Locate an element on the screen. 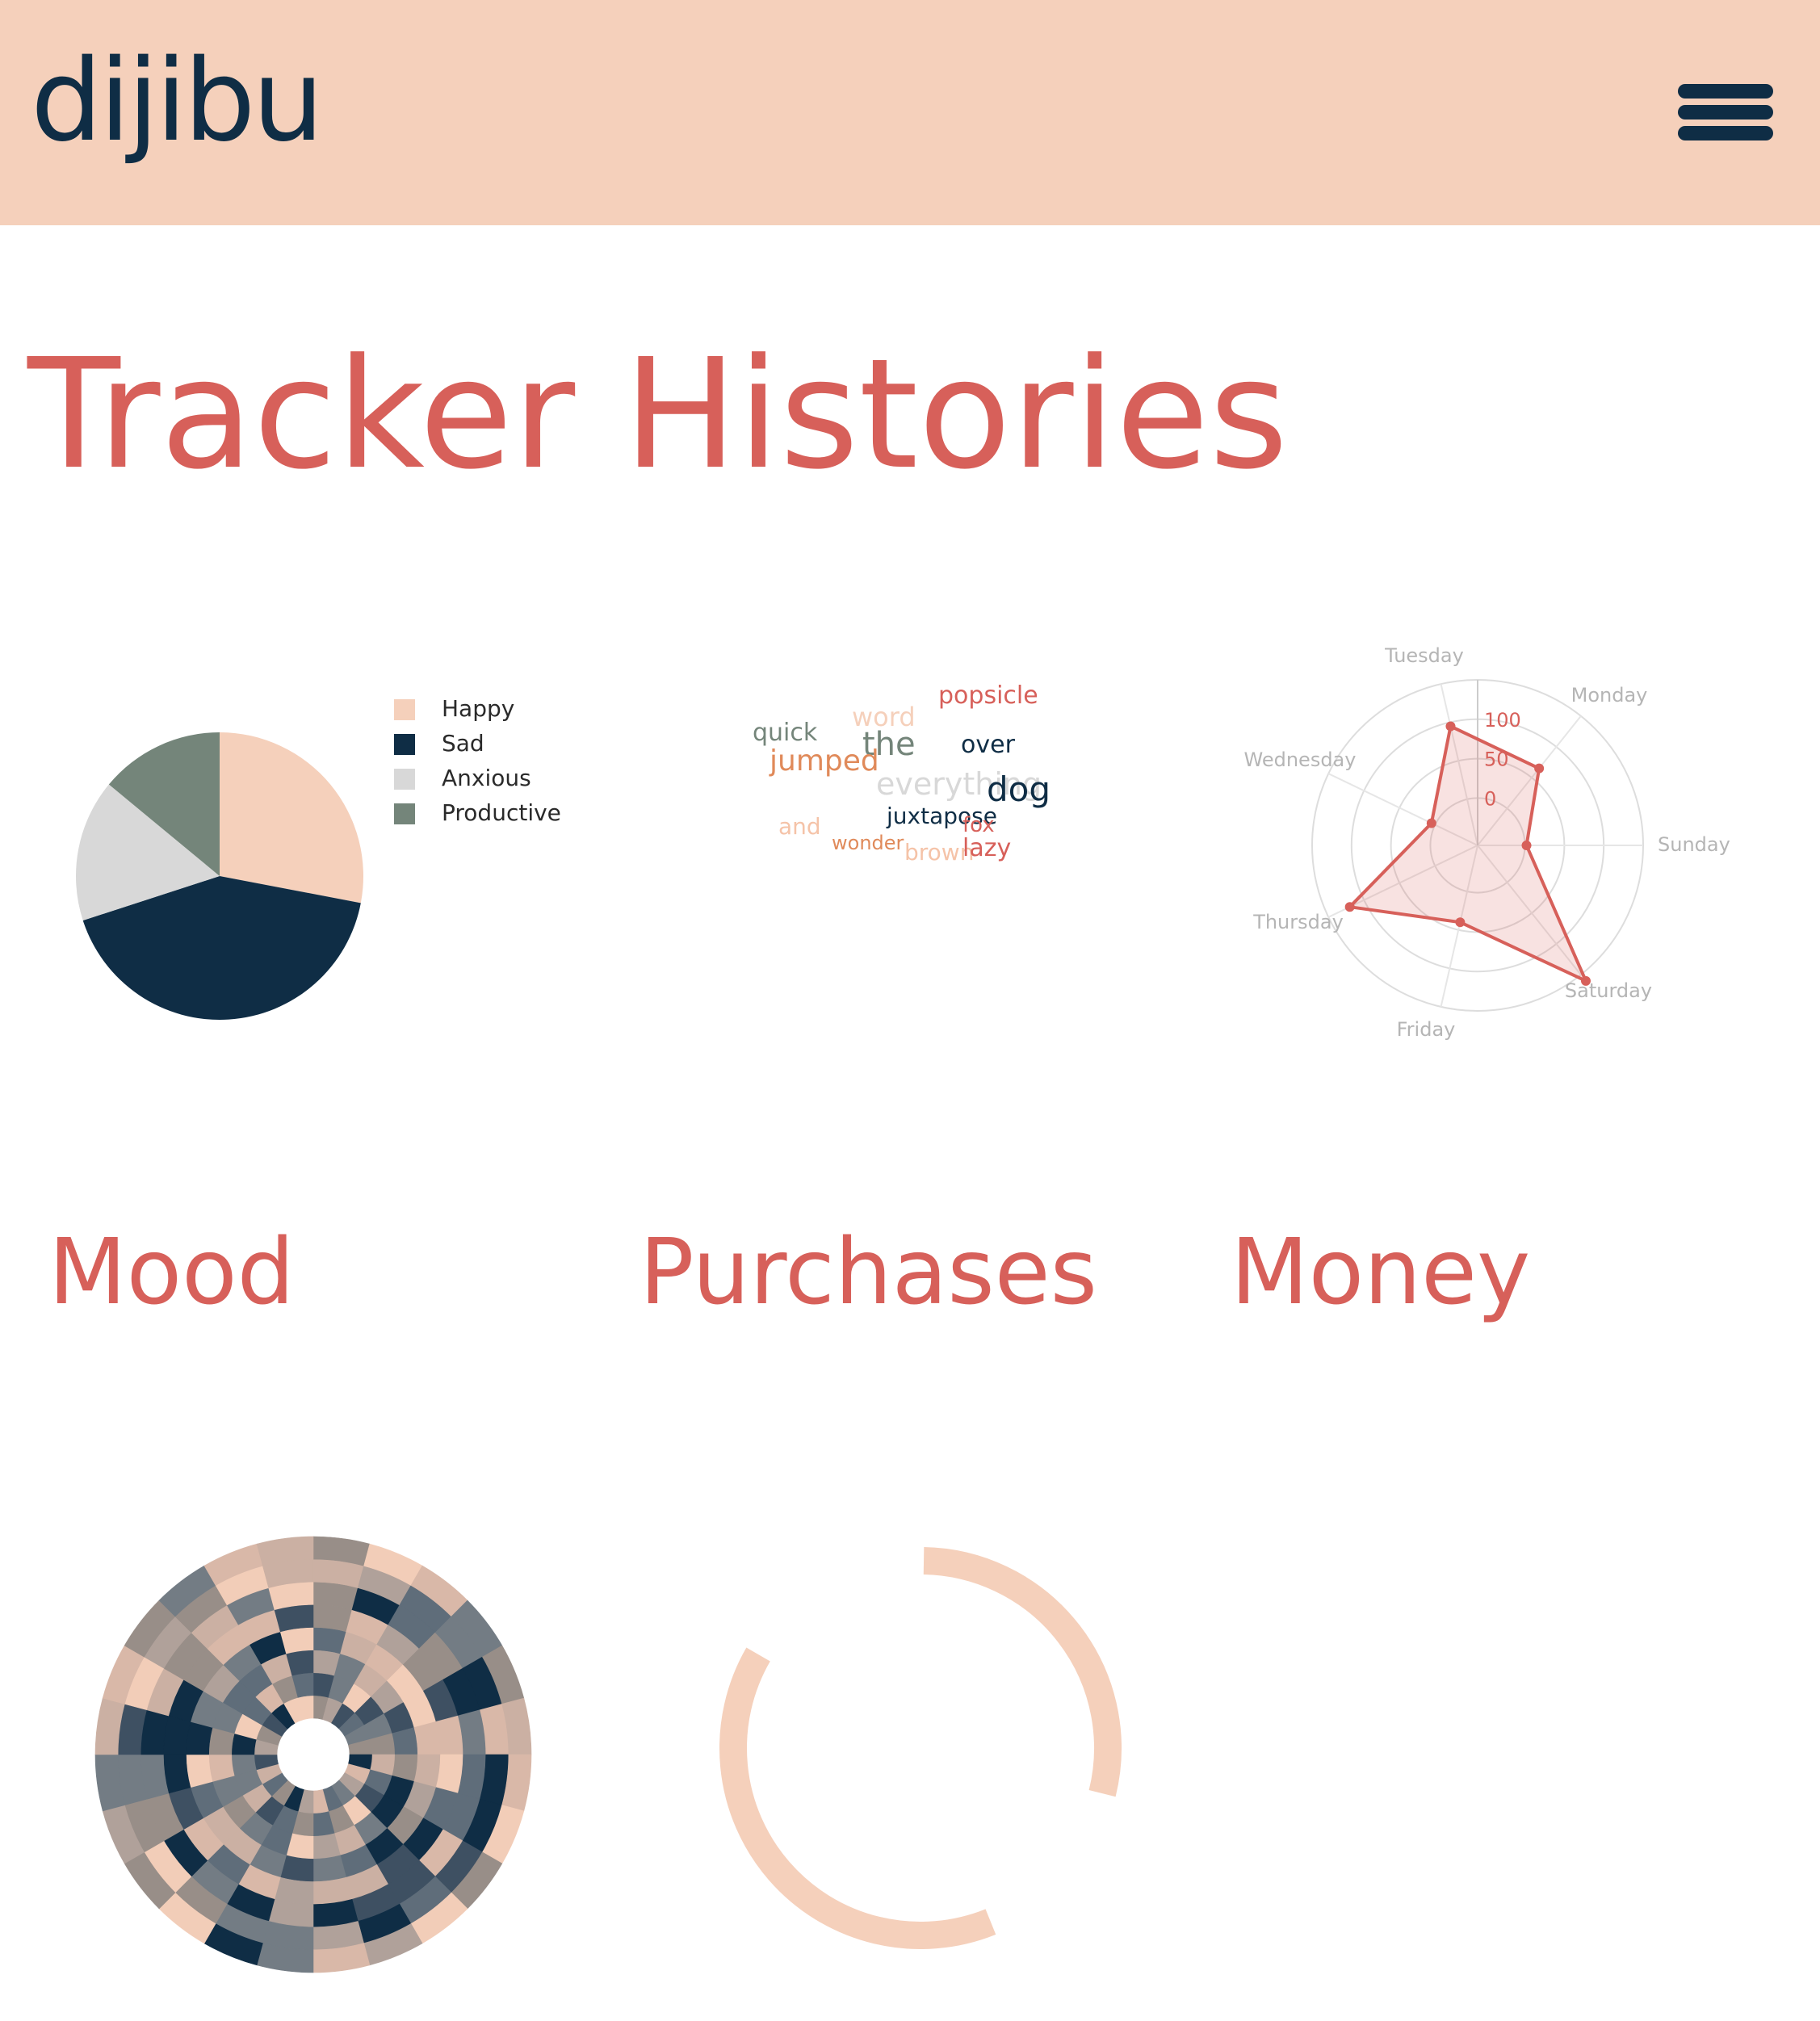  radar-category-label: Monday is located at coordinates (1609, 695).